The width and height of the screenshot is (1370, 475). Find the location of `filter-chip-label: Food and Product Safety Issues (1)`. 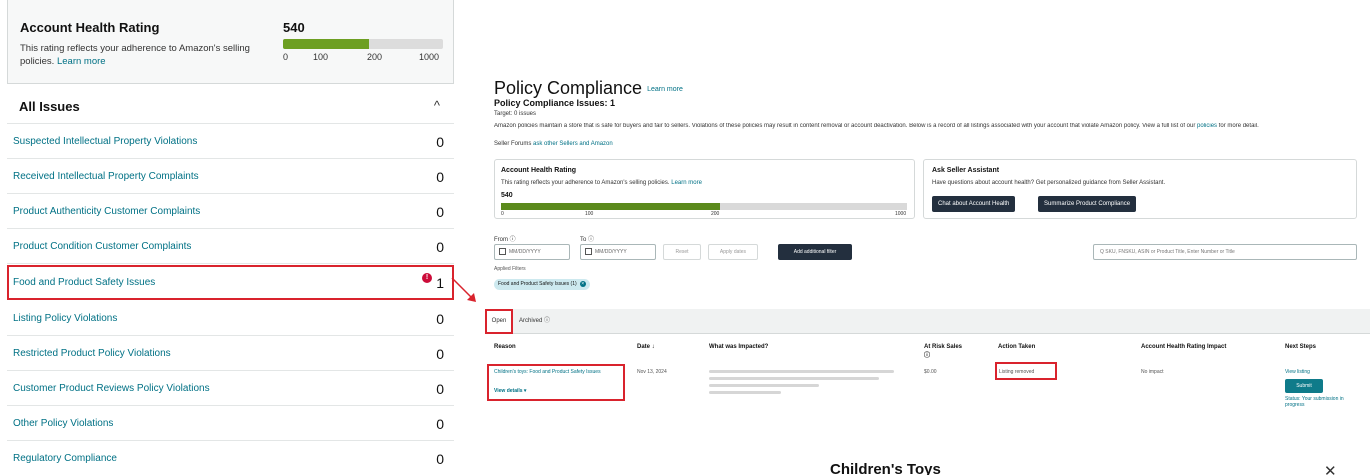

filter-chip-label: Food and Product Safety Issues (1) is located at coordinates (537, 284).